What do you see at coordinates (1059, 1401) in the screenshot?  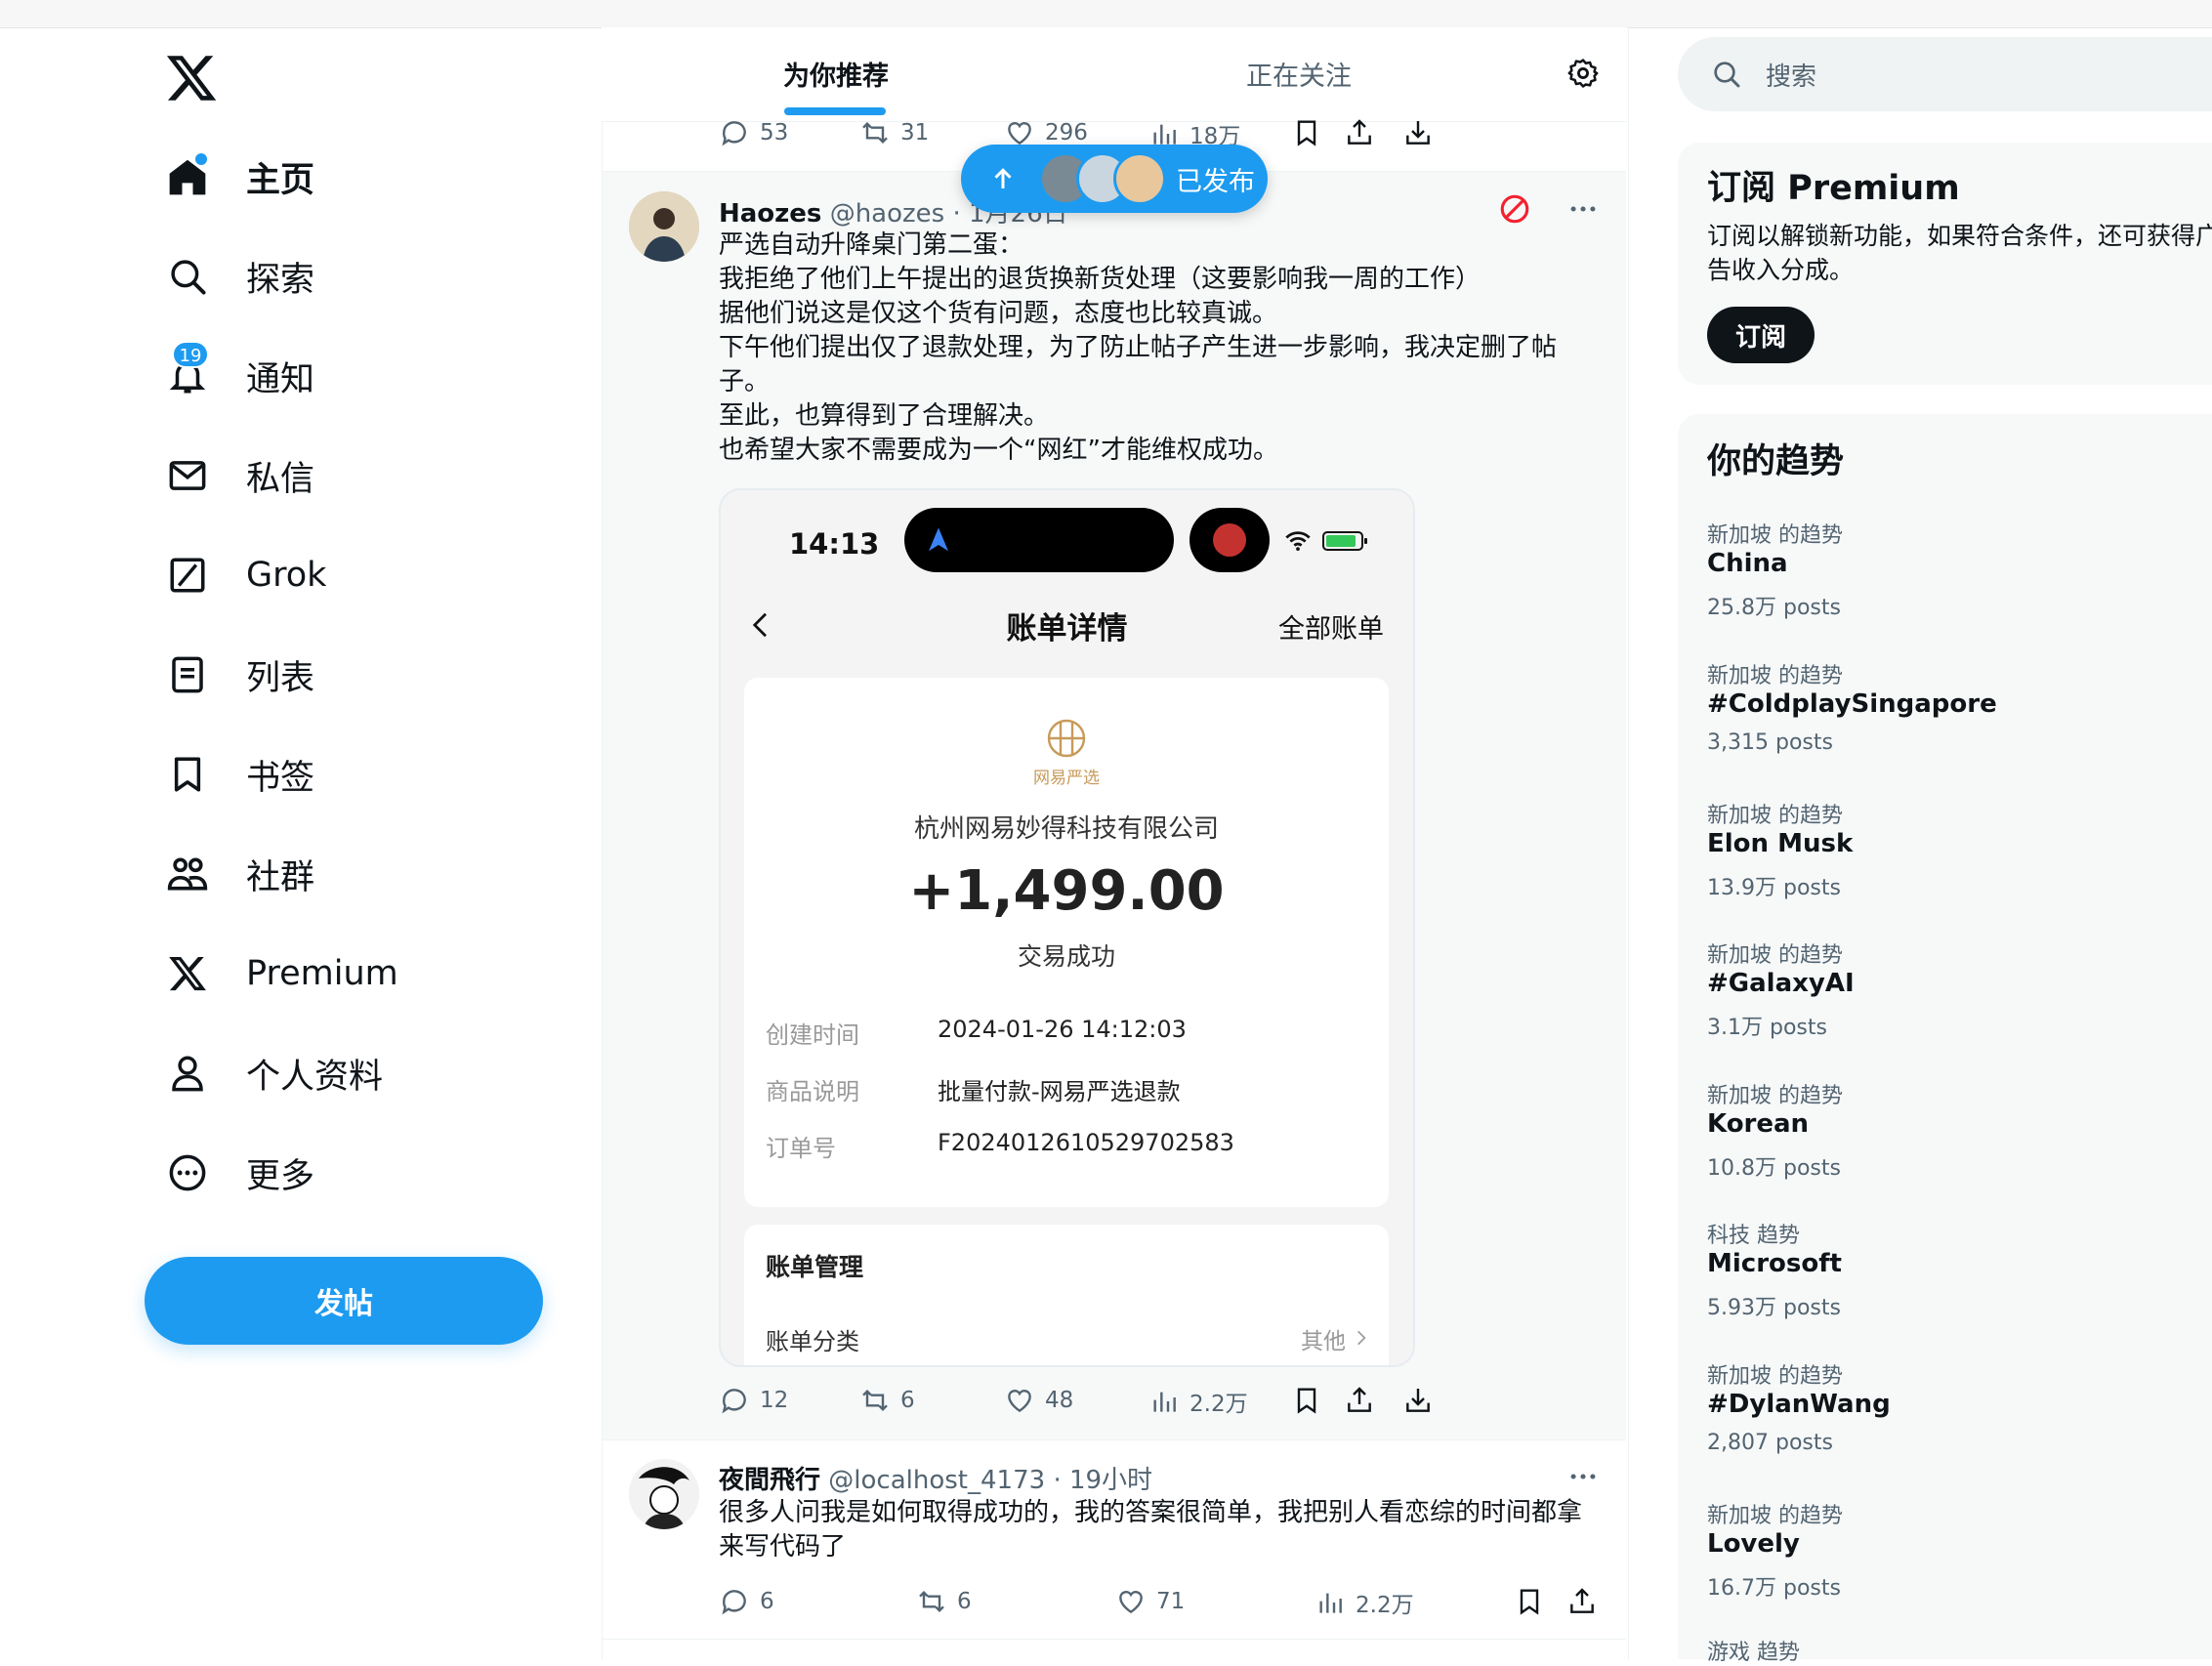 I see `like-count: 48` at bounding box center [1059, 1401].